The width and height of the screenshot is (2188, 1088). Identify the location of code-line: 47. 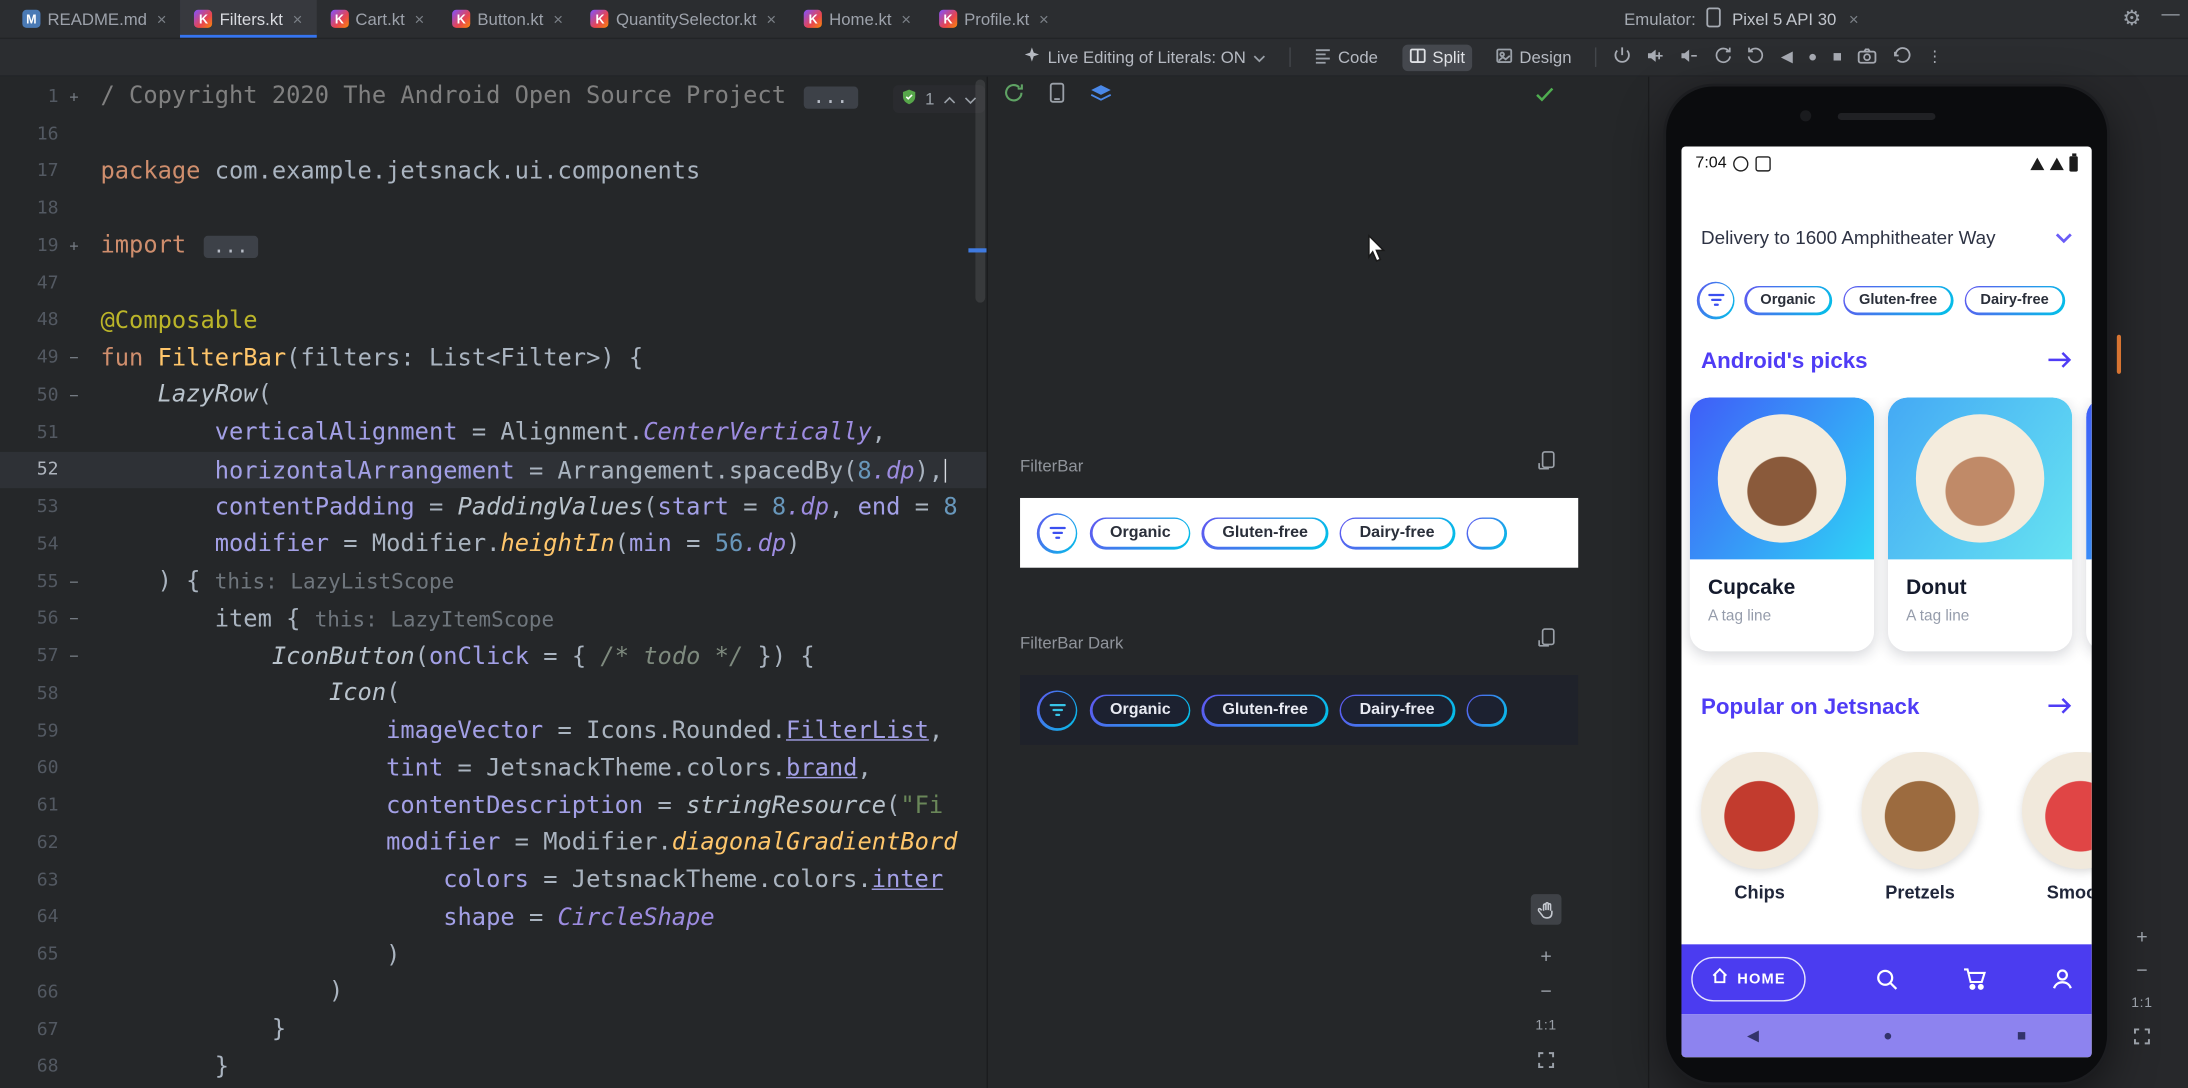
(493, 283).